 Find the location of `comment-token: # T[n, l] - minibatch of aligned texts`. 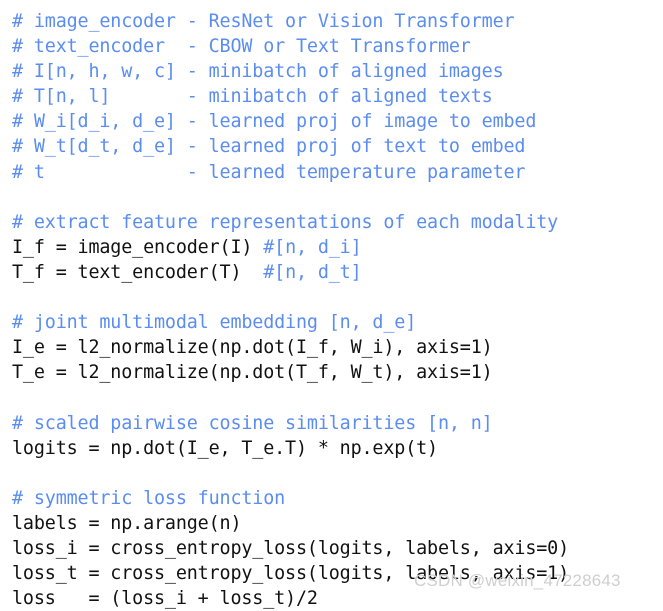

comment-token: # T[n, l] - minibatch of aligned texts is located at coordinates (252, 97).